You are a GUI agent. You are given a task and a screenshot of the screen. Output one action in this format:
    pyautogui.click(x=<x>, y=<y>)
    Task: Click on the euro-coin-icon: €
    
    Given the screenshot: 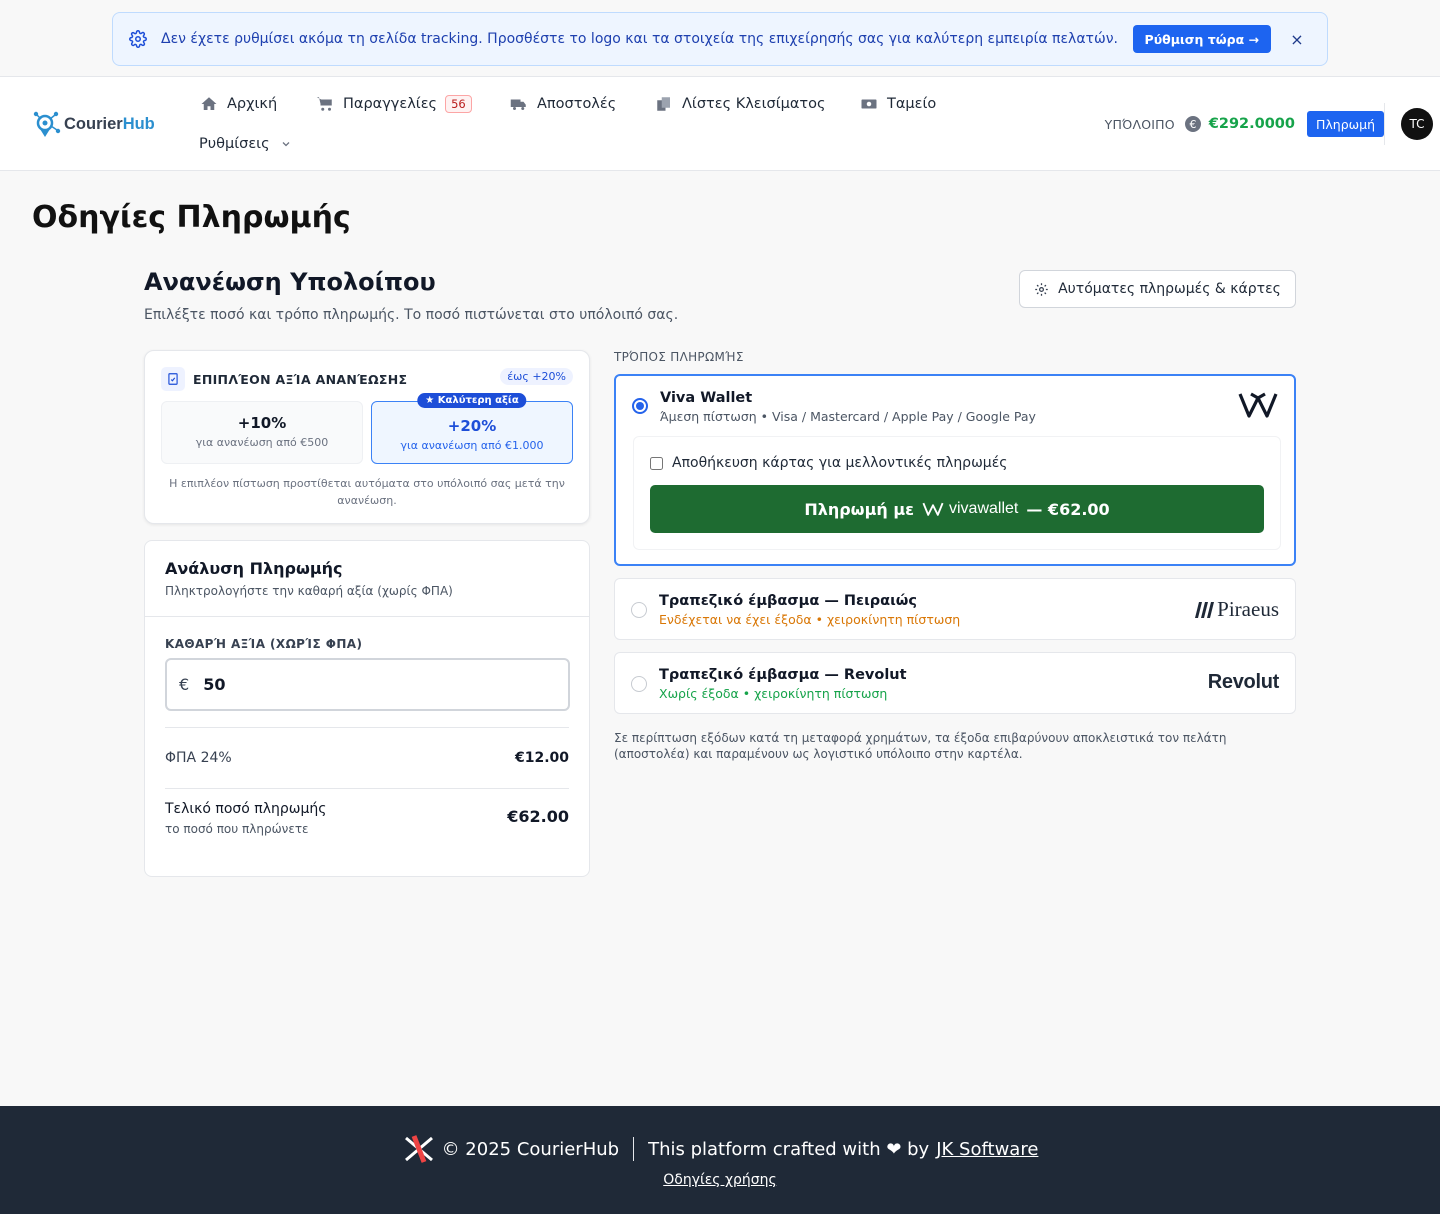 What is the action you would take?
    pyautogui.click(x=1192, y=124)
    